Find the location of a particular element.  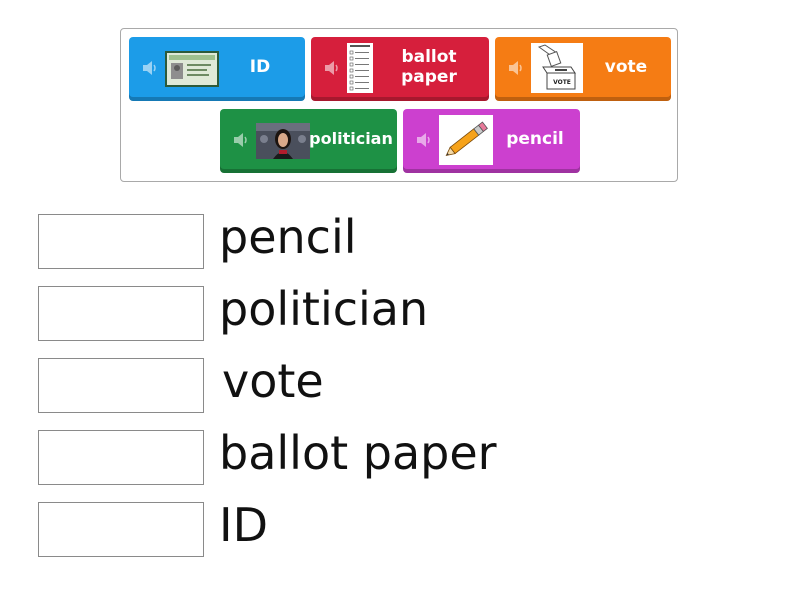

answer-card-politician: politician is located at coordinates (308, 141).